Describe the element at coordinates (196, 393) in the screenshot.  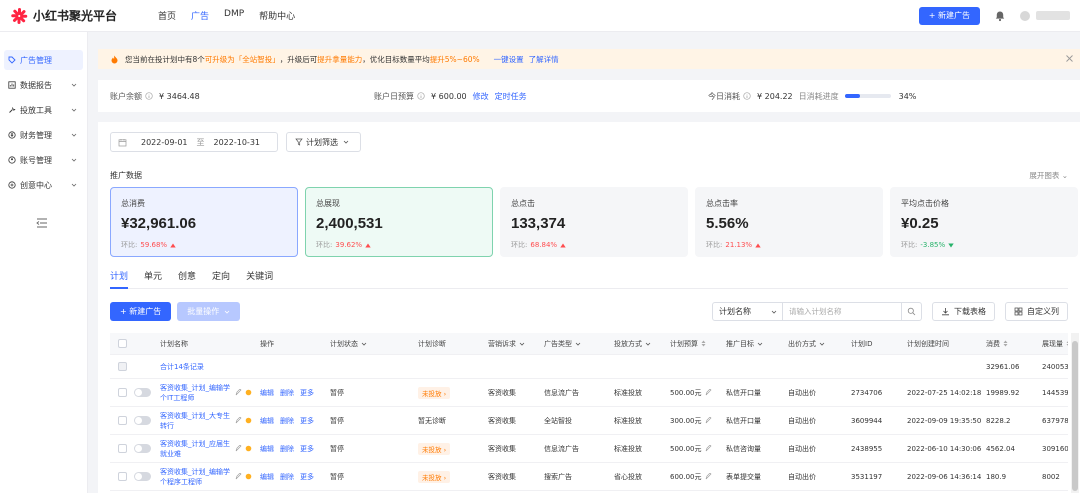
I see `plan-name-link: 客资收集_计划_编输学个IT工程师` at that location.